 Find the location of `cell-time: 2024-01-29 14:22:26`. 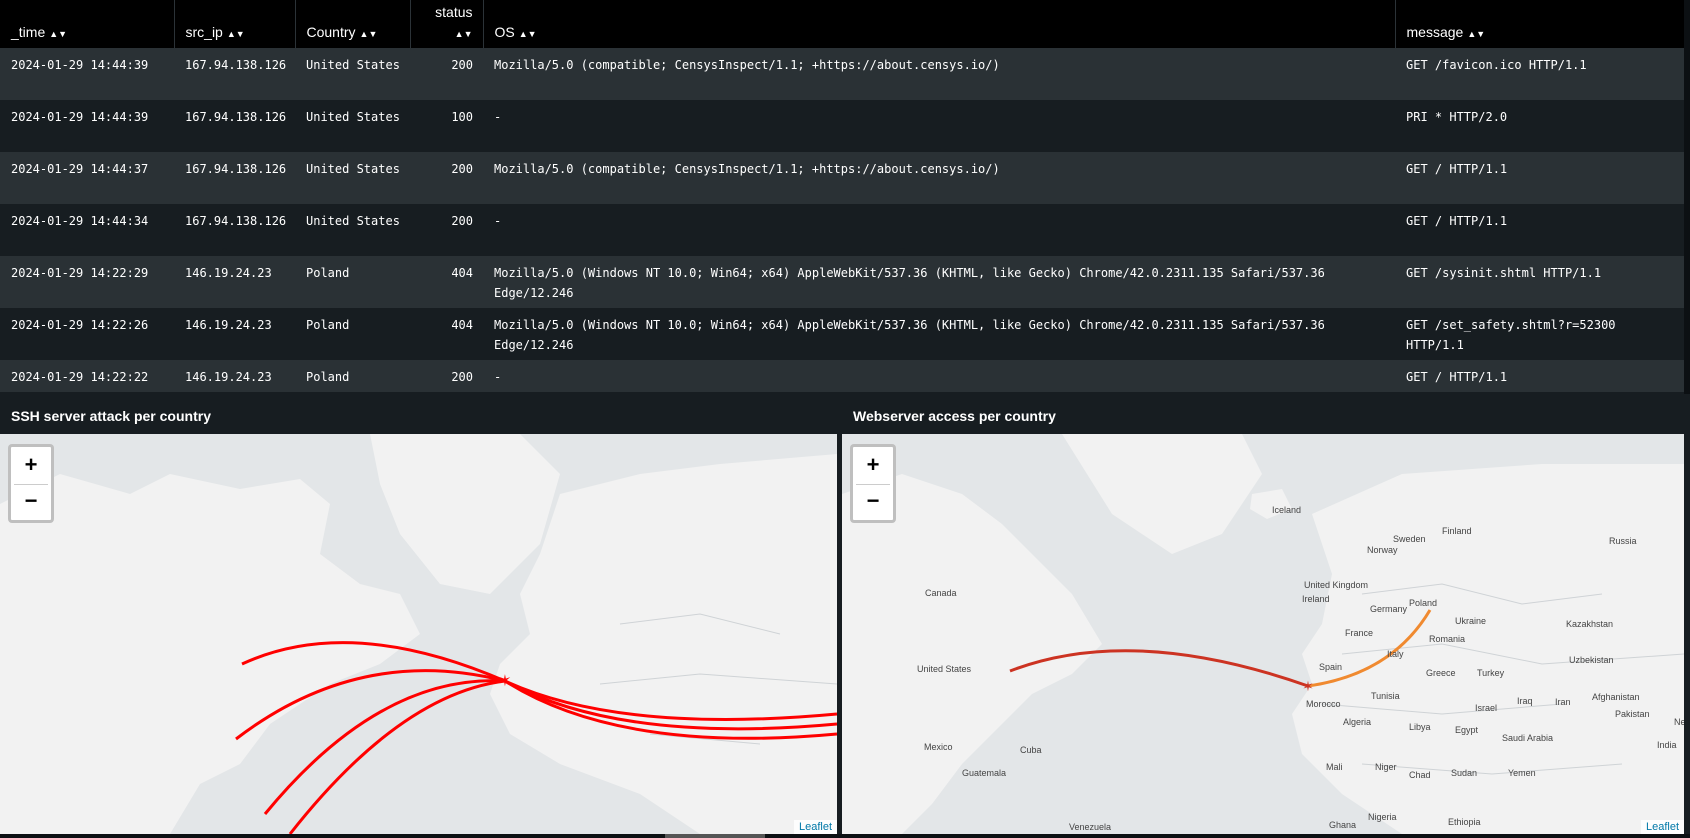

cell-time: 2024-01-29 14:22:26 is located at coordinates (80, 325).